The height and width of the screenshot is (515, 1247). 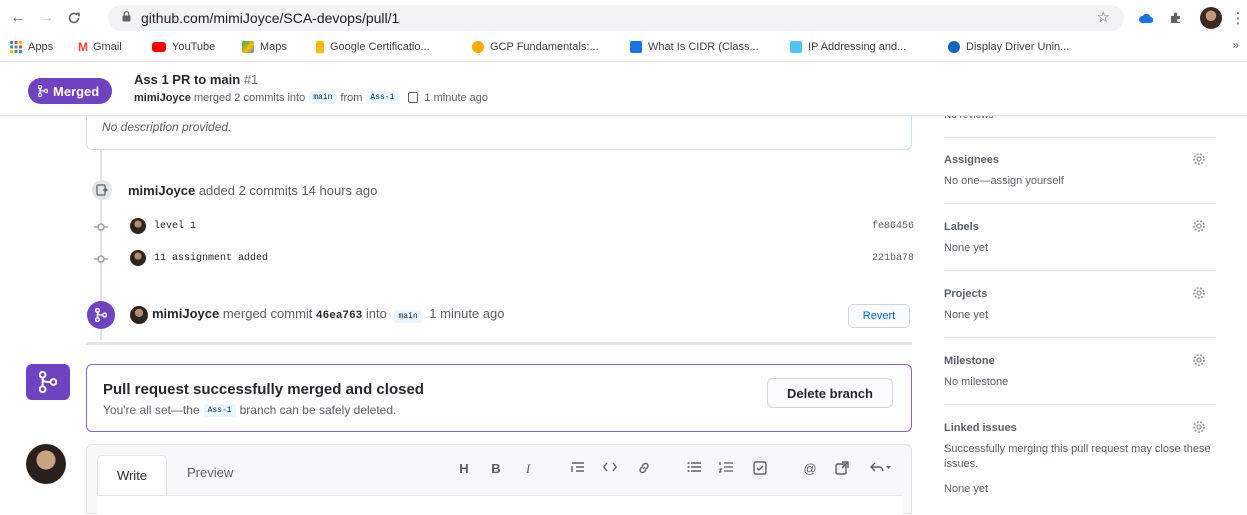 I want to click on bulleted-list-tool-icon, so click(x=694, y=468).